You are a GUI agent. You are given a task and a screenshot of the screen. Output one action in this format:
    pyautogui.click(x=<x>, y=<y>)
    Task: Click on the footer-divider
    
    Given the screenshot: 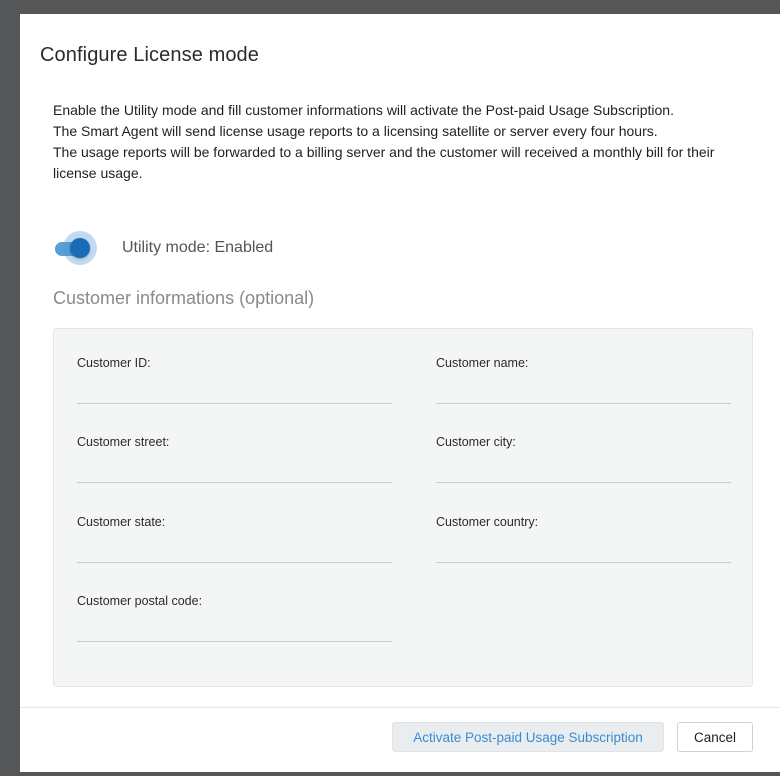 What is the action you would take?
    pyautogui.click(x=400, y=707)
    